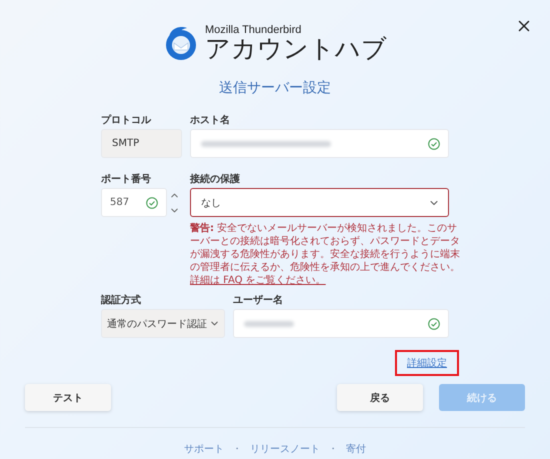  Describe the element at coordinates (341, 323) in the screenshot. I see `username-field` at that location.